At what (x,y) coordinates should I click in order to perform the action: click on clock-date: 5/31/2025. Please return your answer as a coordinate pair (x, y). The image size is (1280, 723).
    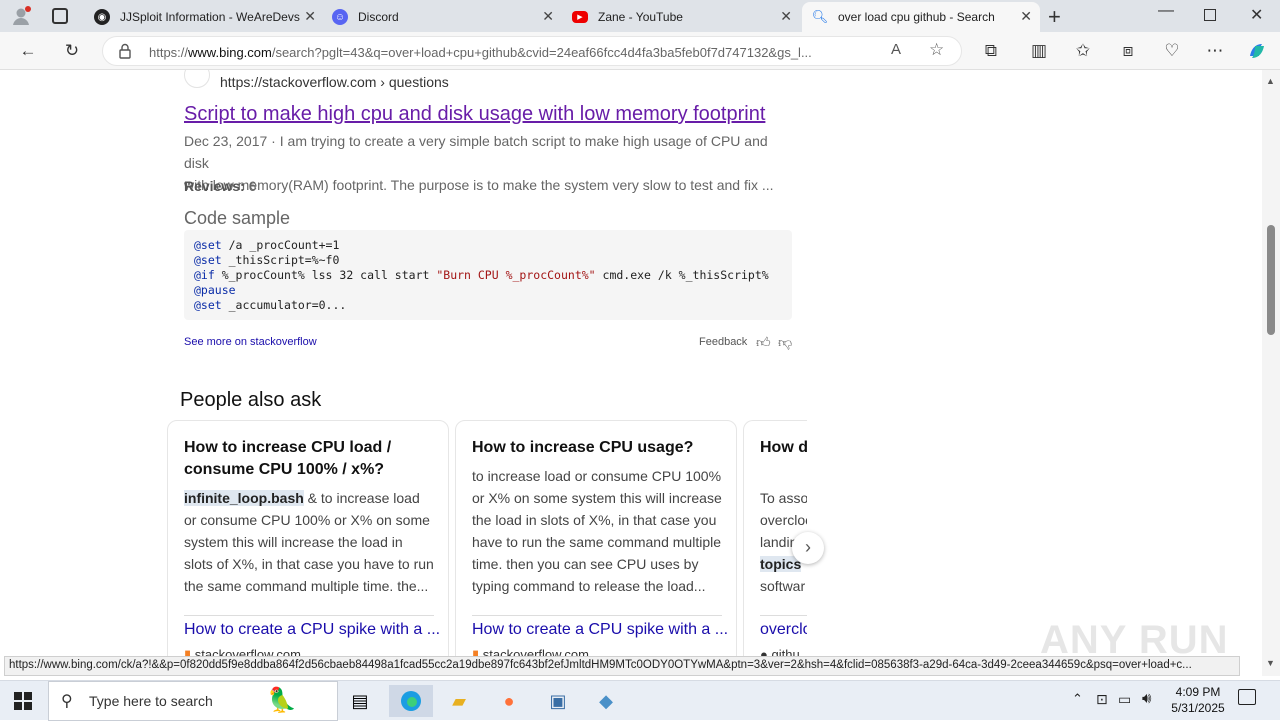
    Looking at the image, I should click on (1198, 708).